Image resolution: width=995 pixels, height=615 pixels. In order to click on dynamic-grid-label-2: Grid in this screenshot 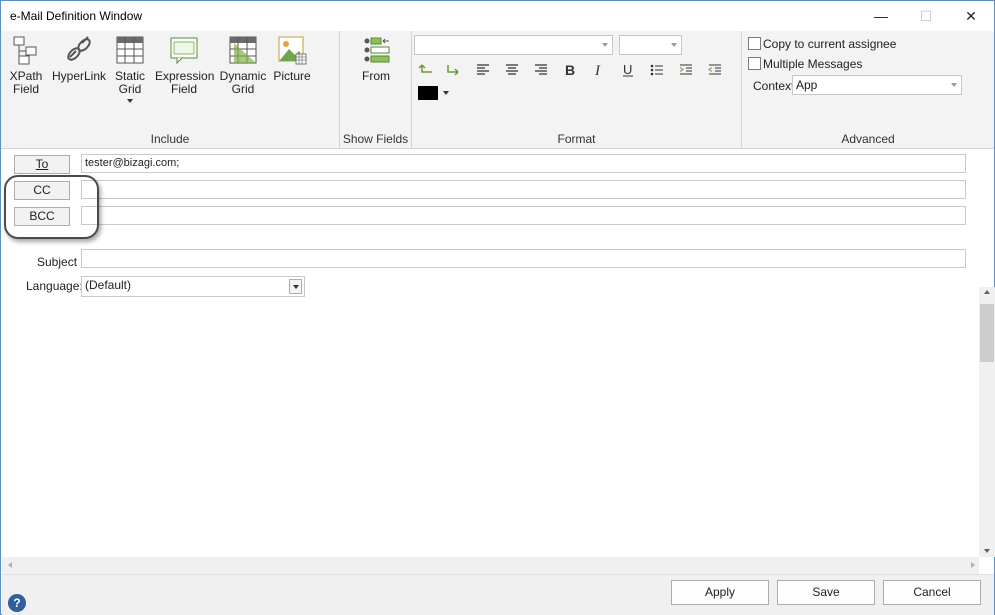, I will do `click(243, 89)`.